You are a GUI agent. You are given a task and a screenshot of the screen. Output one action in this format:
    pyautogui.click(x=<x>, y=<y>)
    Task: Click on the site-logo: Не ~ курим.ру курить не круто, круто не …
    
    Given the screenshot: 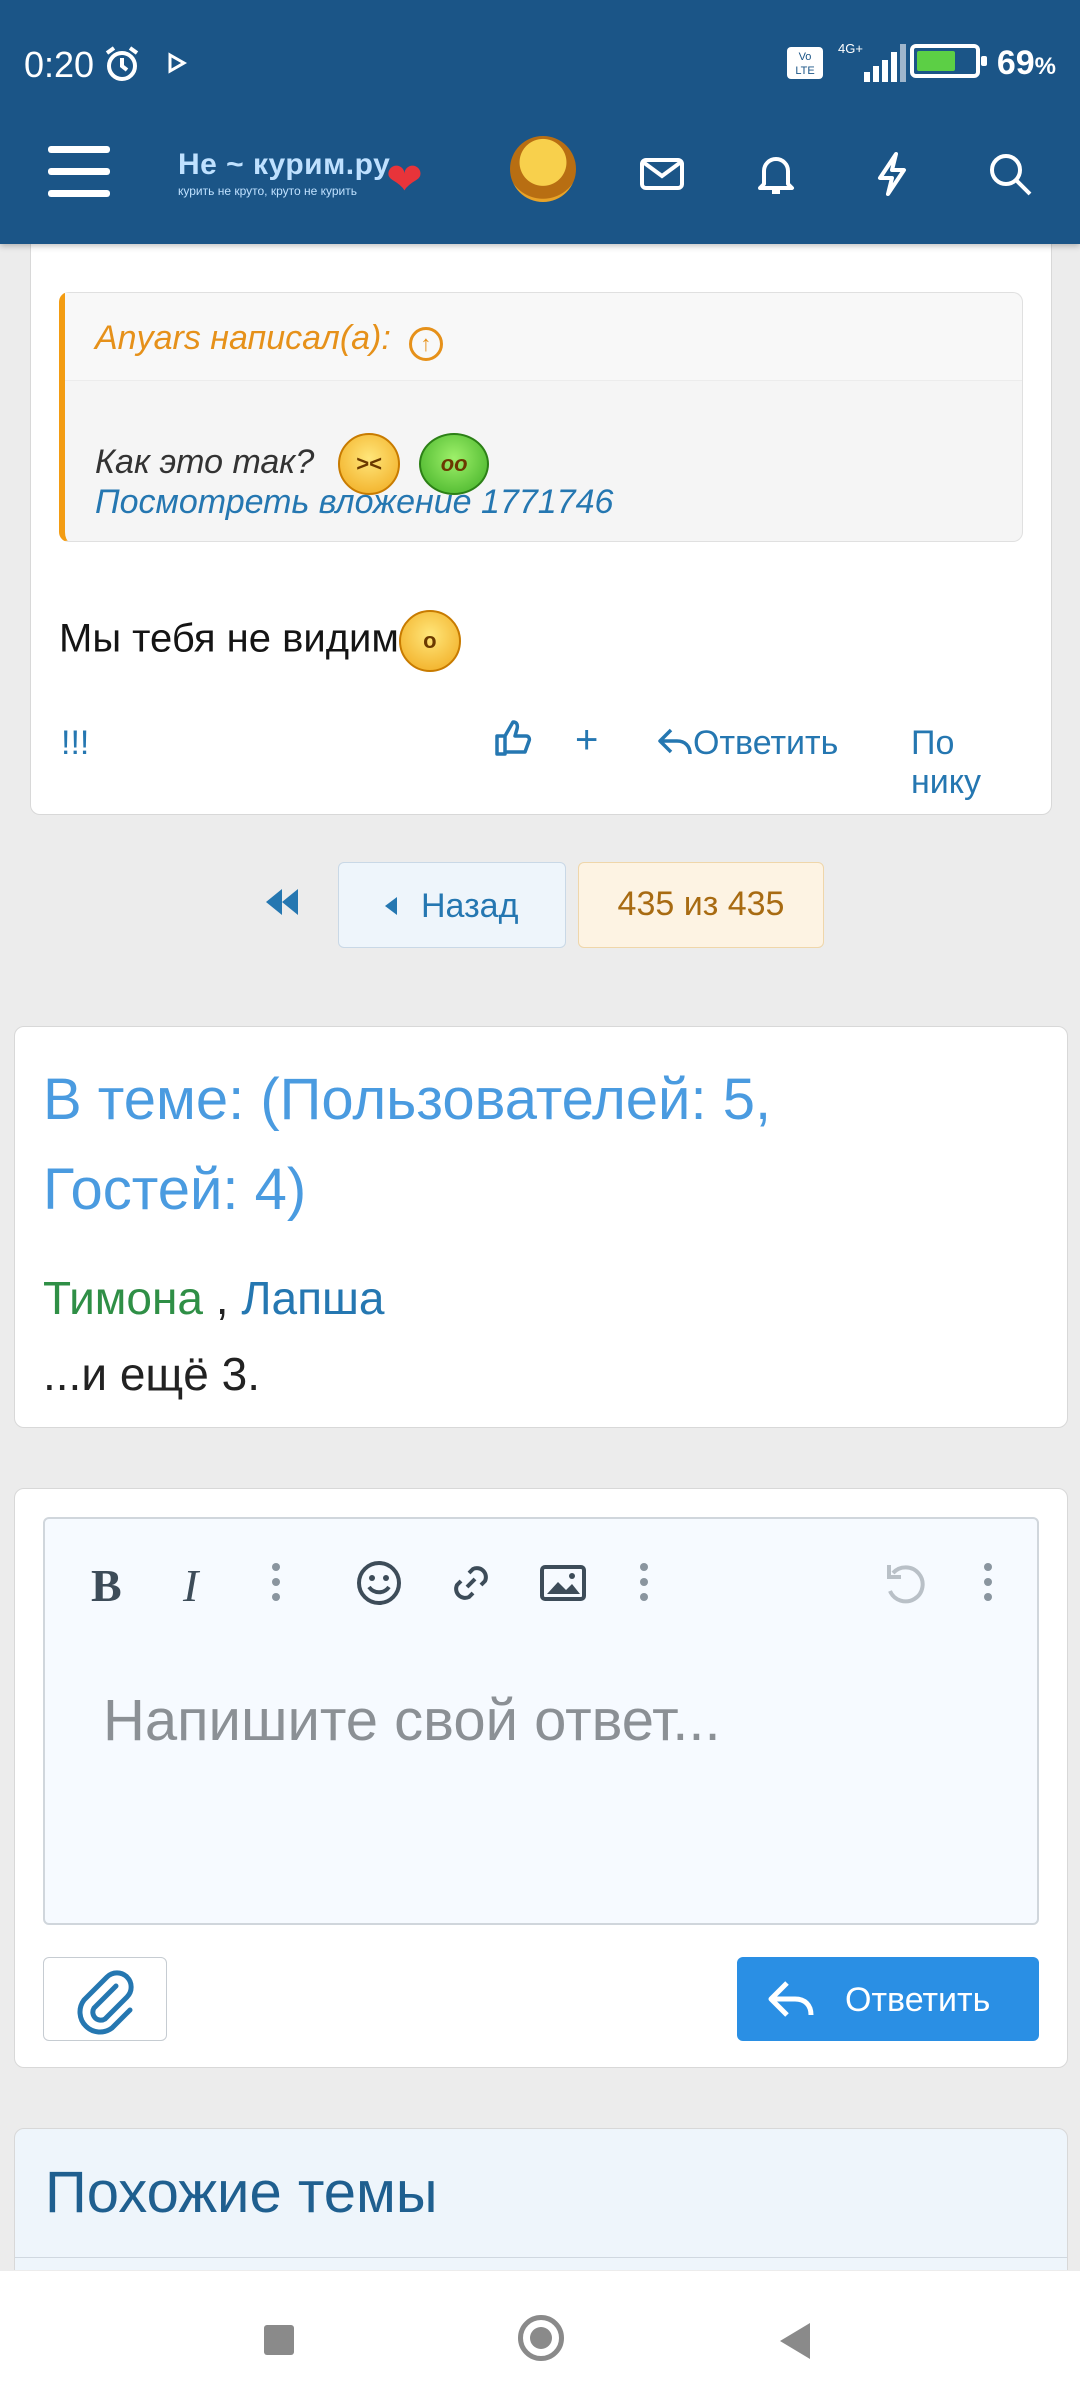 What is the action you would take?
    pyautogui.click(x=300, y=176)
    